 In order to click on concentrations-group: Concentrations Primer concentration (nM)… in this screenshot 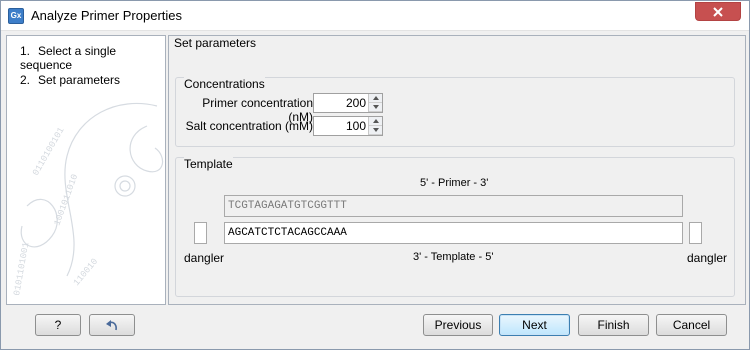, I will do `click(455, 112)`.